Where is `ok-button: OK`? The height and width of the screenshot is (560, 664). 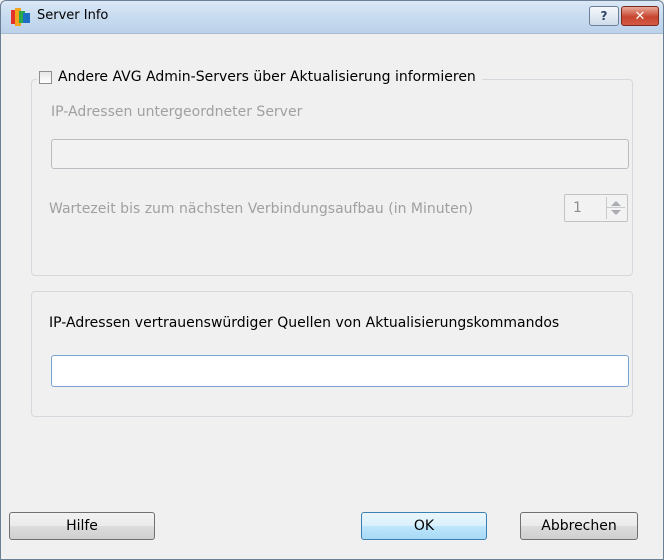 ok-button: OK is located at coordinates (424, 526).